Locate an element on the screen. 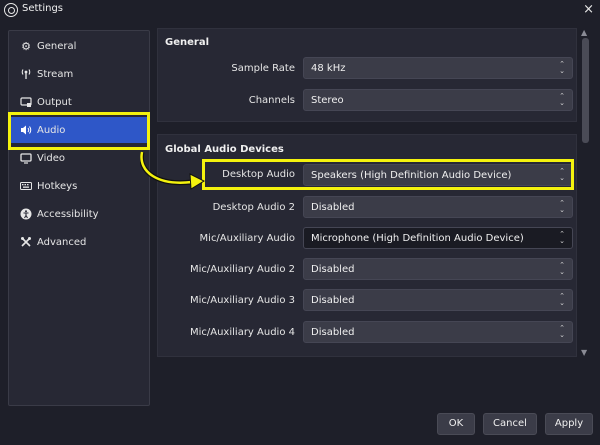 The height and width of the screenshot is (445, 600). mic-aux-audio-4-label: Mic/Auxiliary Audio 4 is located at coordinates (242, 332).